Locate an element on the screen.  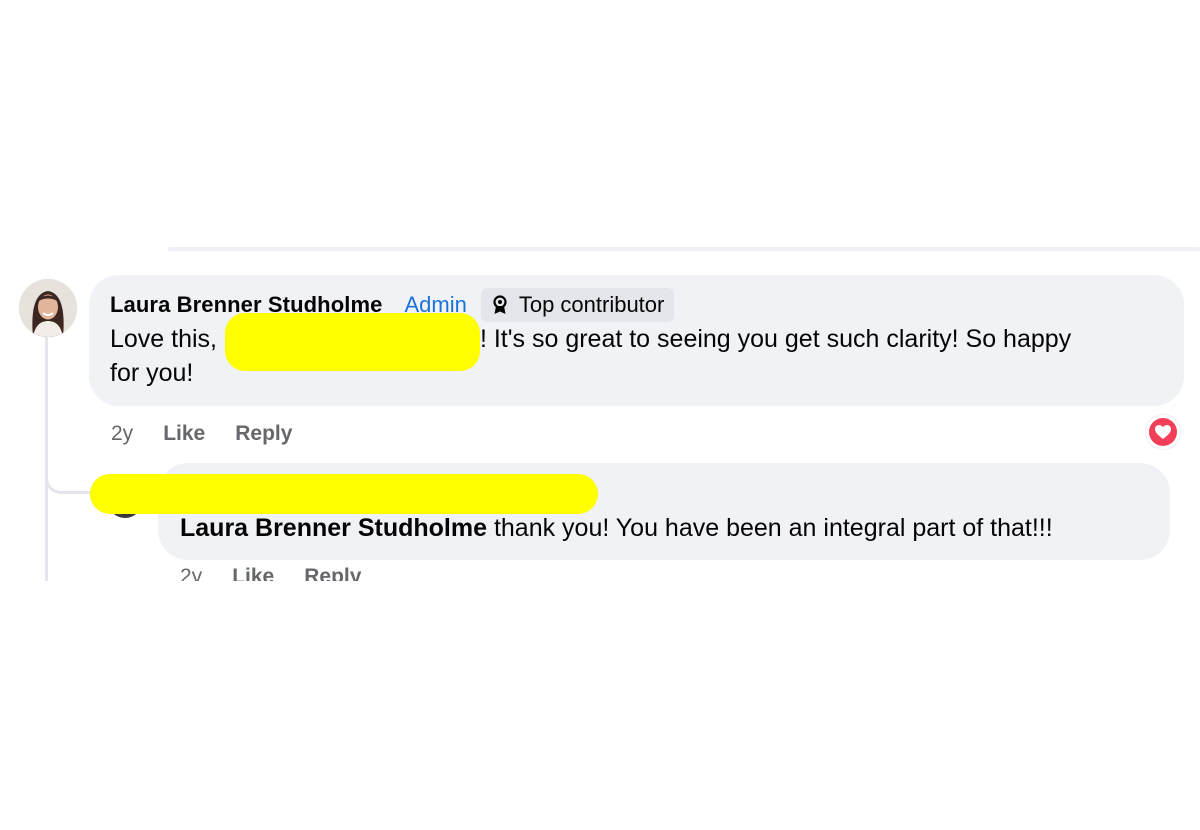
comment-age: 2y is located at coordinates (122, 434).